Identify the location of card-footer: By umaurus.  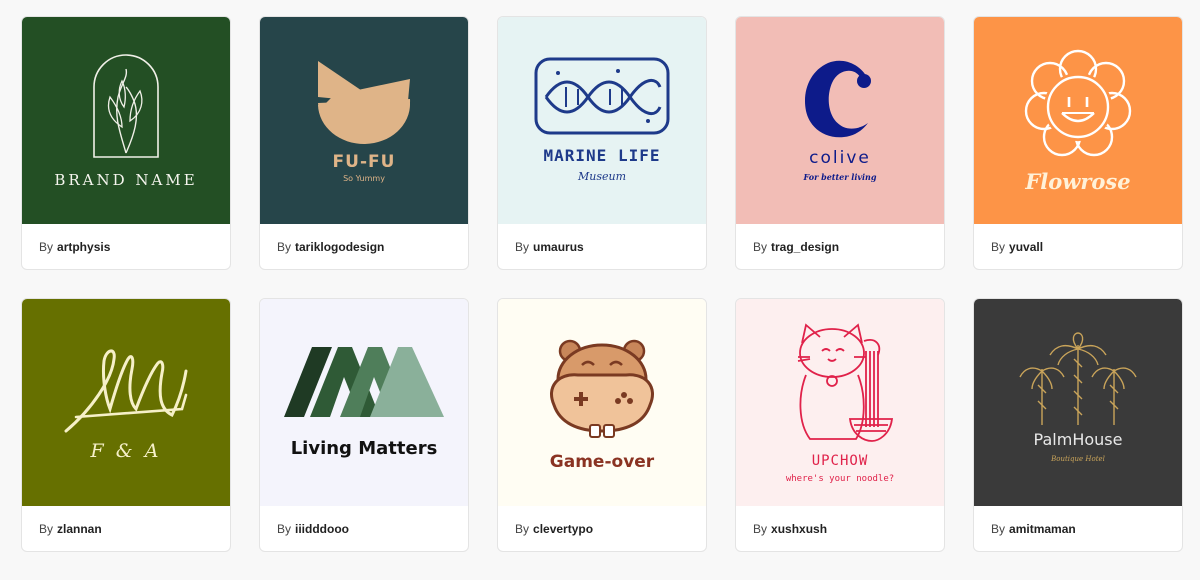
(602, 246).